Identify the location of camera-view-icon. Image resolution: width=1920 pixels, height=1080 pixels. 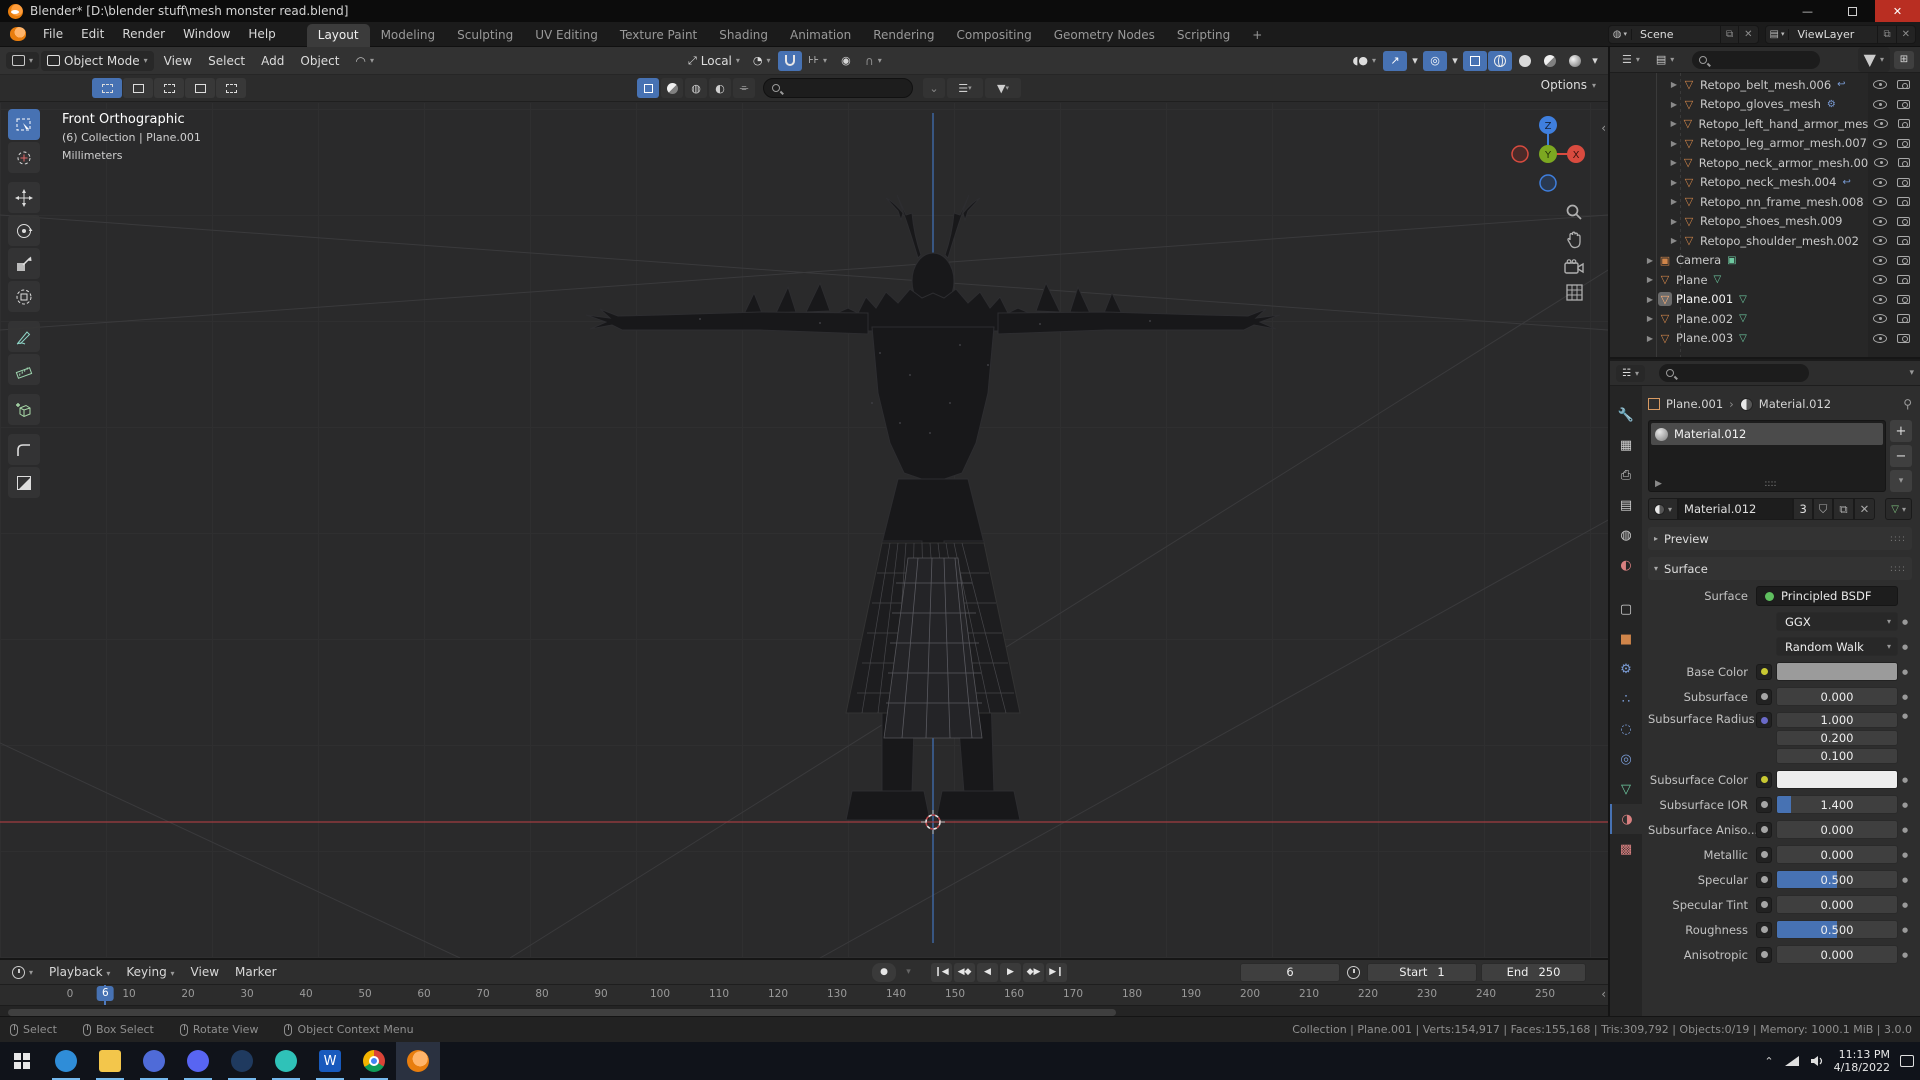
(1574, 266).